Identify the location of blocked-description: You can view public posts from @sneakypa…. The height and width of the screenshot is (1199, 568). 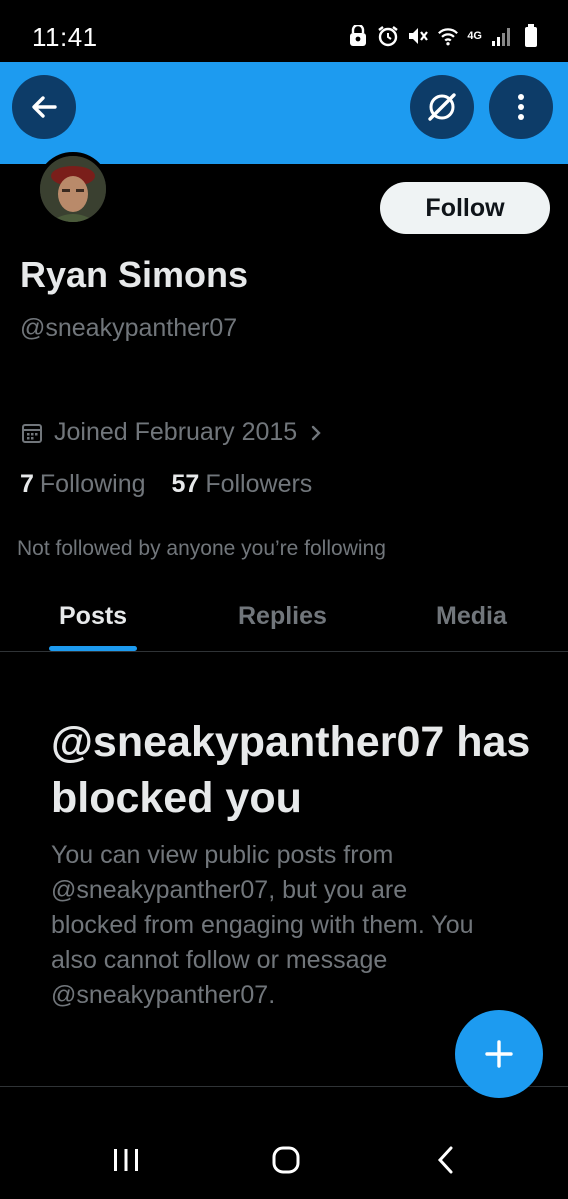
(262, 925).